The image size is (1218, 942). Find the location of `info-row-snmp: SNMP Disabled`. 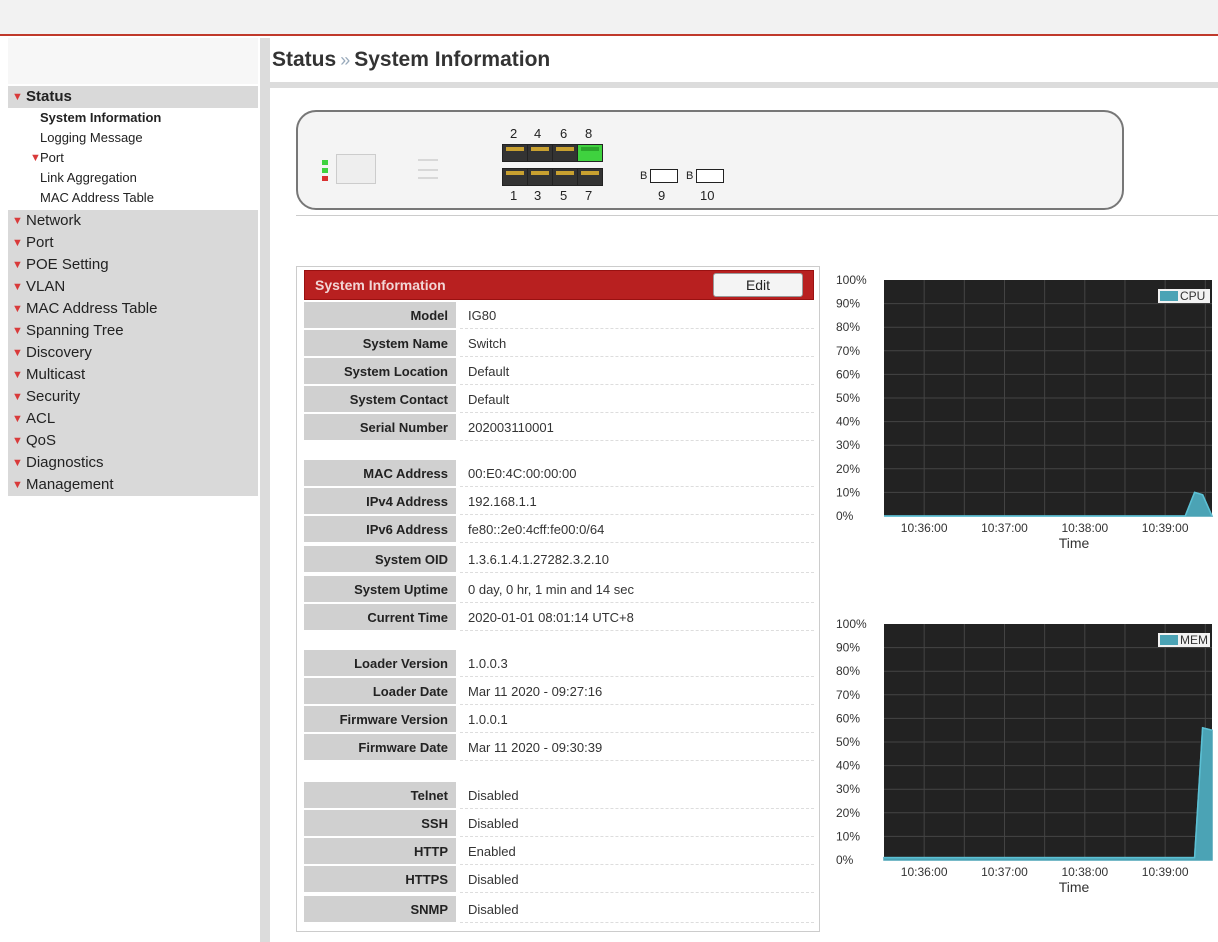

info-row-snmp: SNMP Disabled is located at coordinates (559, 909).